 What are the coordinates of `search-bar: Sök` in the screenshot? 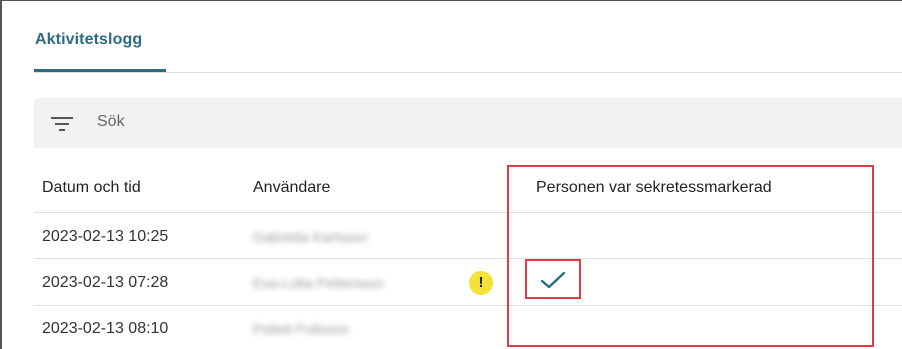 It's located at (468, 123).